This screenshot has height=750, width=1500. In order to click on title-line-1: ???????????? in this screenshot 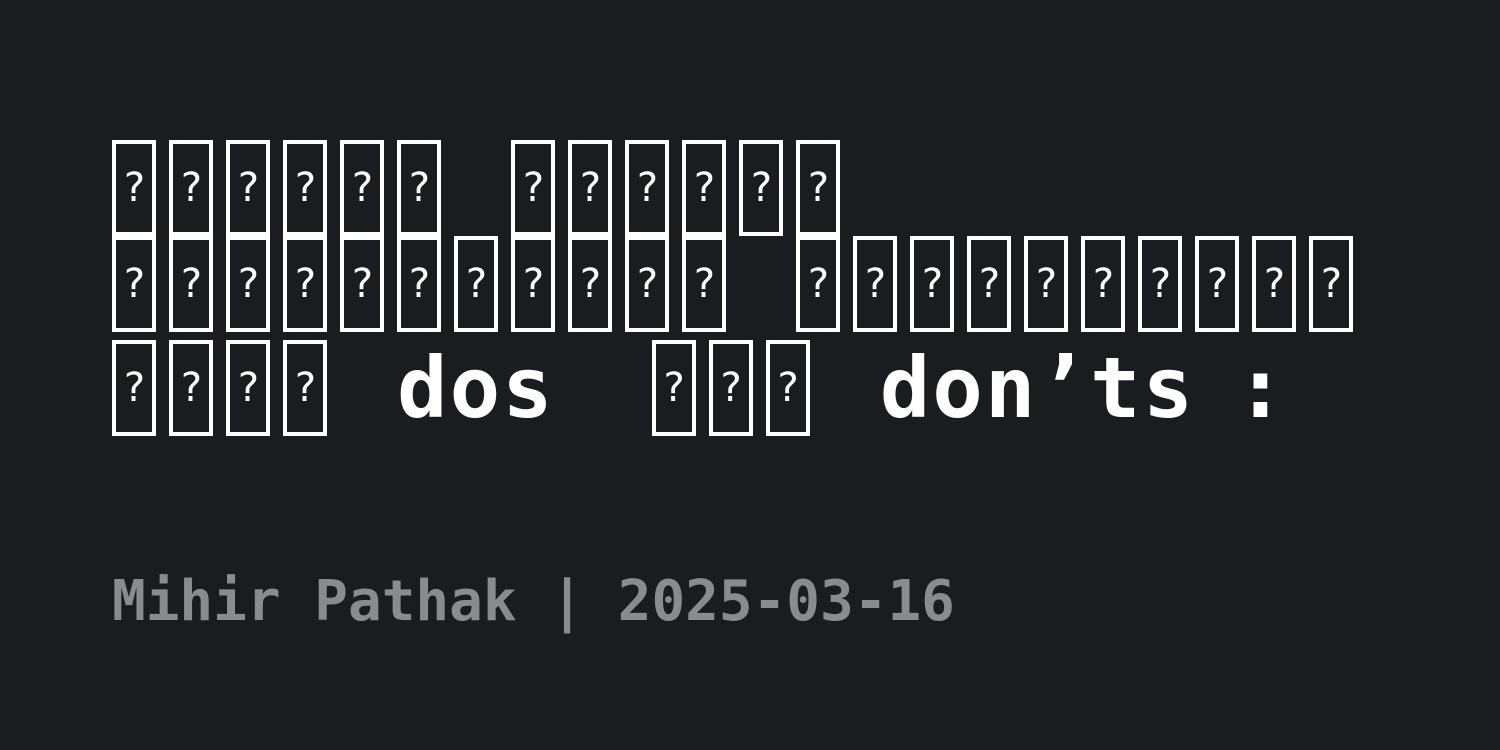, I will do `click(772, 188)`.